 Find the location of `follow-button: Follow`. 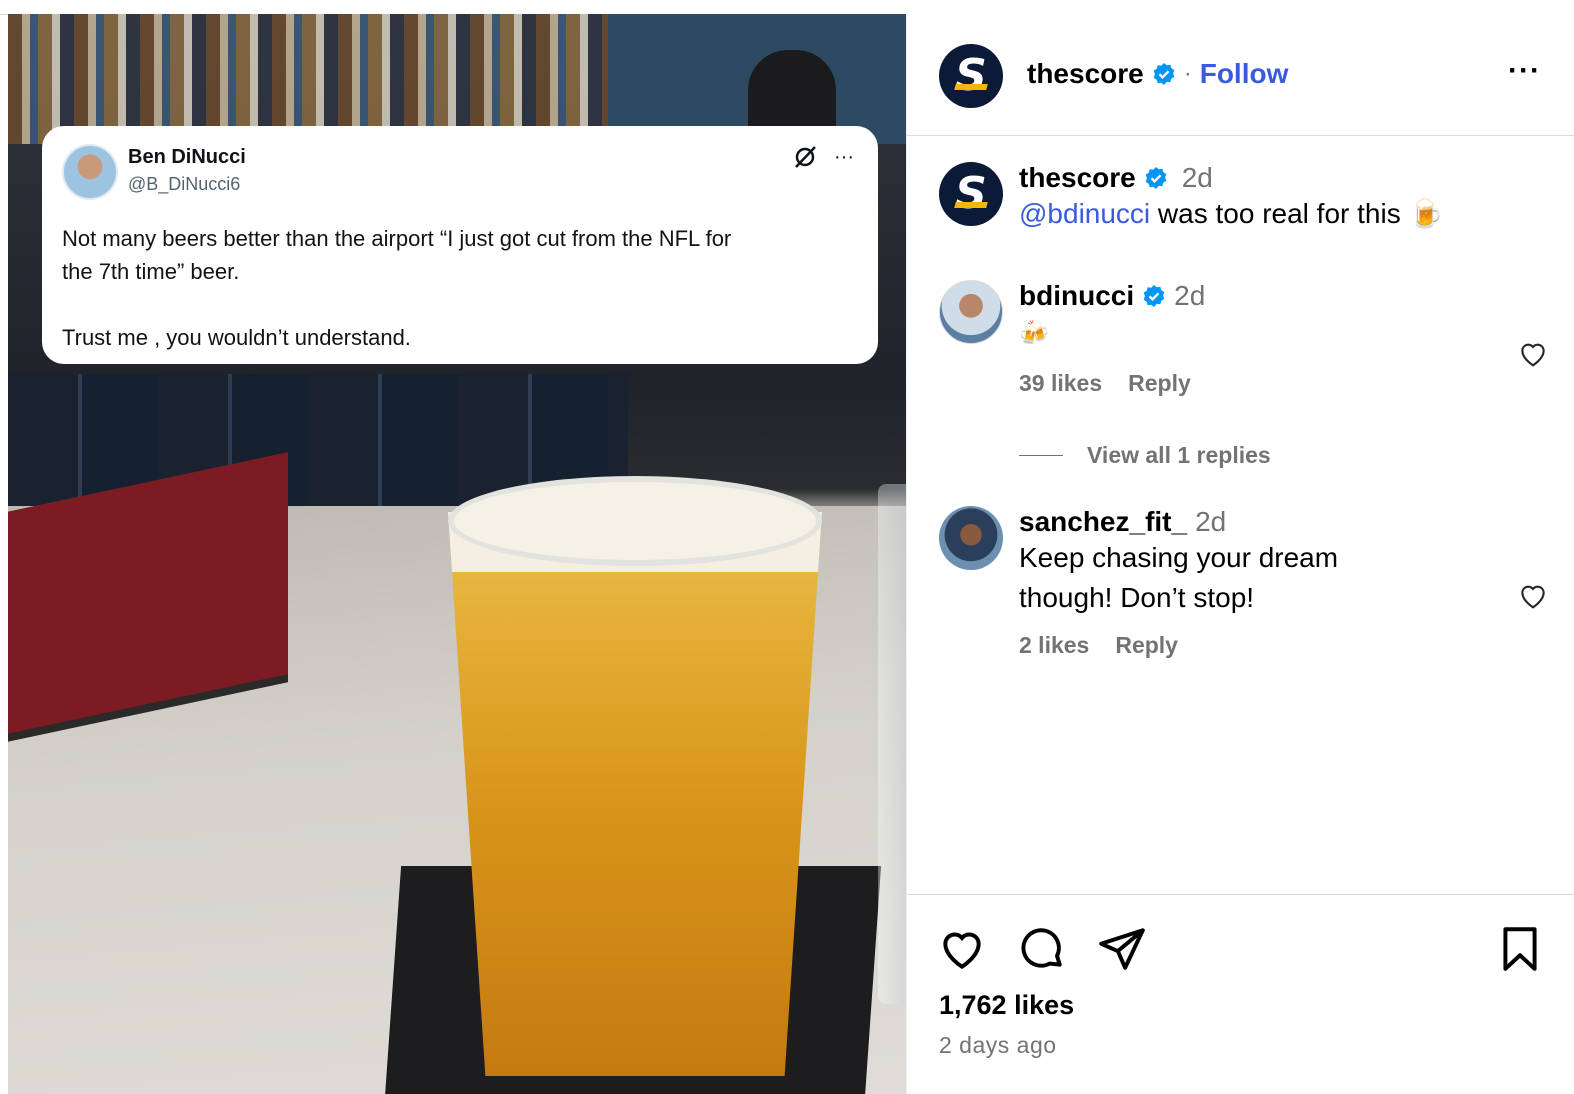

follow-button: Follow is located at coordinates (1244, 74).